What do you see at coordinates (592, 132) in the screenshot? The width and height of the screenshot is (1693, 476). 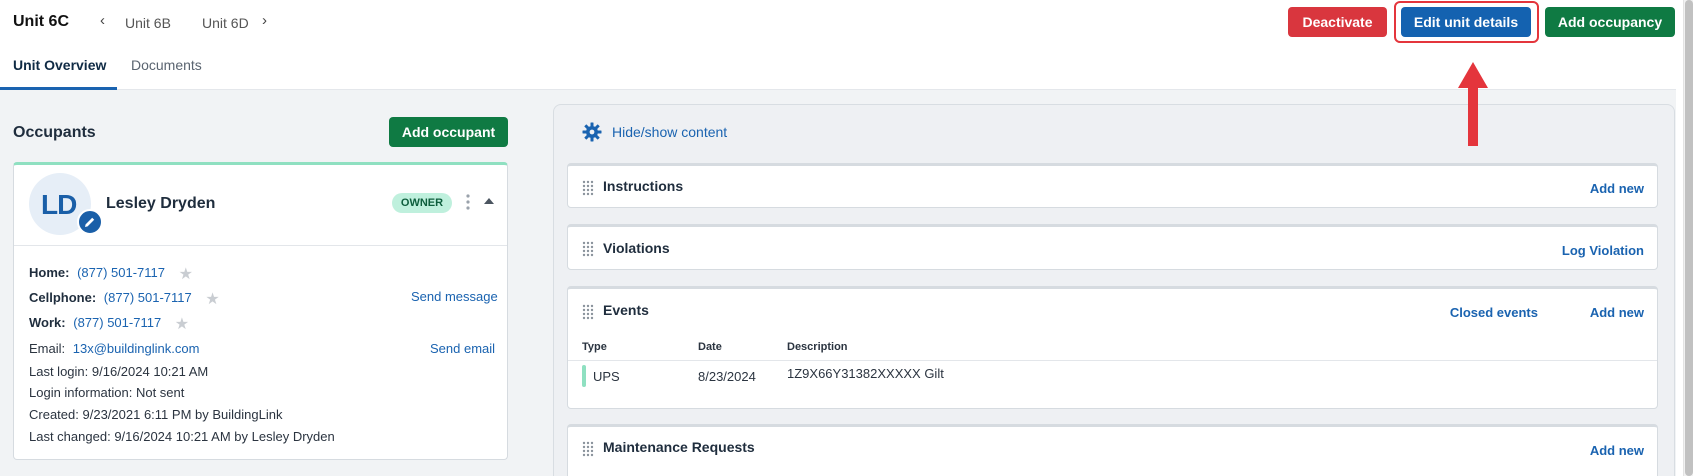 I see `gear-icon` at bounding box center [592, 132].